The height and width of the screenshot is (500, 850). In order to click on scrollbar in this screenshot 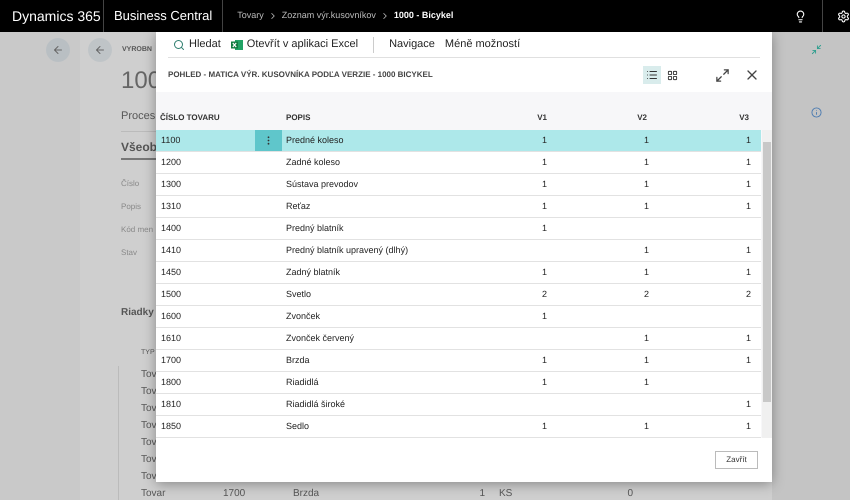, I will do `click(767, 284)`.